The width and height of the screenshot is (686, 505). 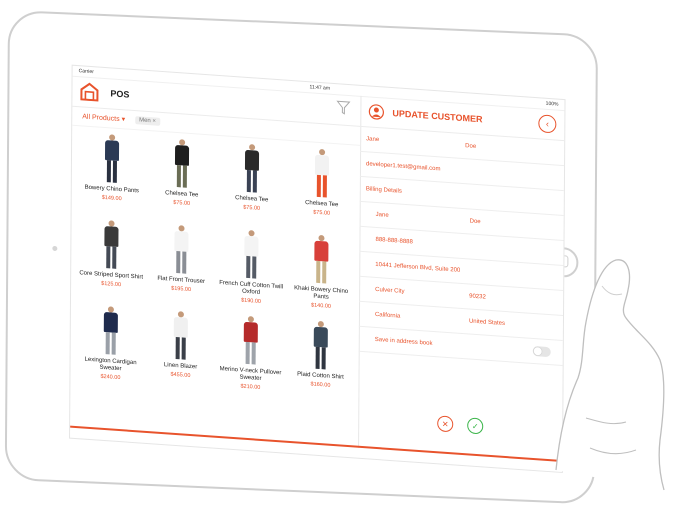 I want to click on camera, so click(x=55, y=248).